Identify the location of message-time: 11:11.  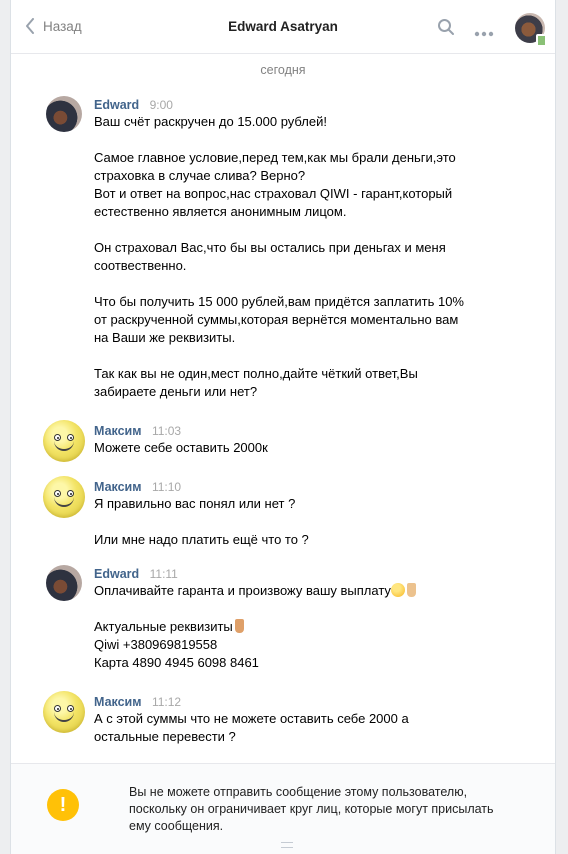
(163, 574).